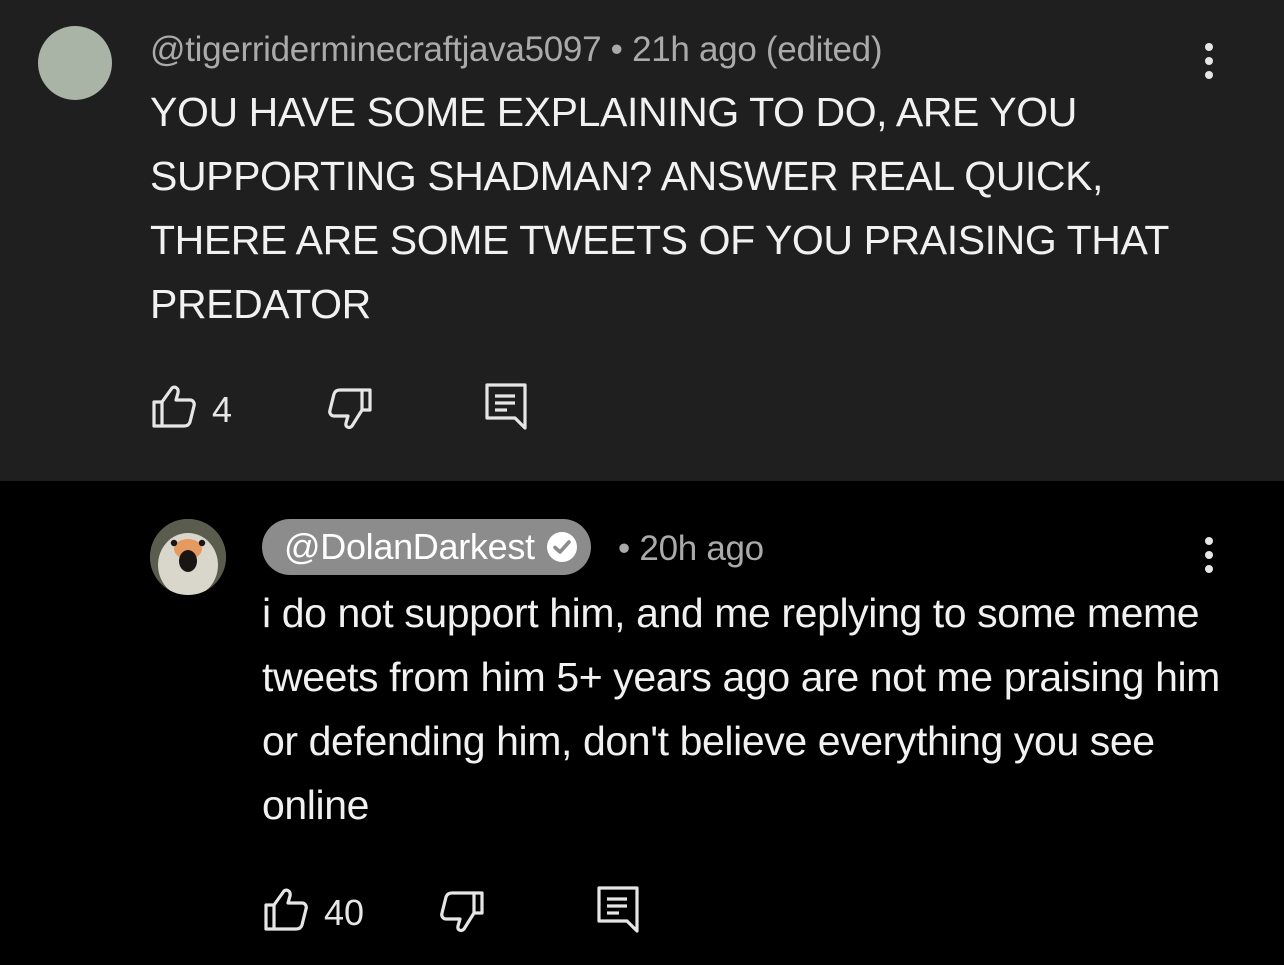 The image size is (1284, 965). Describe the element at coordinates (222, 409) in the screenshot. I see `like-count: 4` at that location.